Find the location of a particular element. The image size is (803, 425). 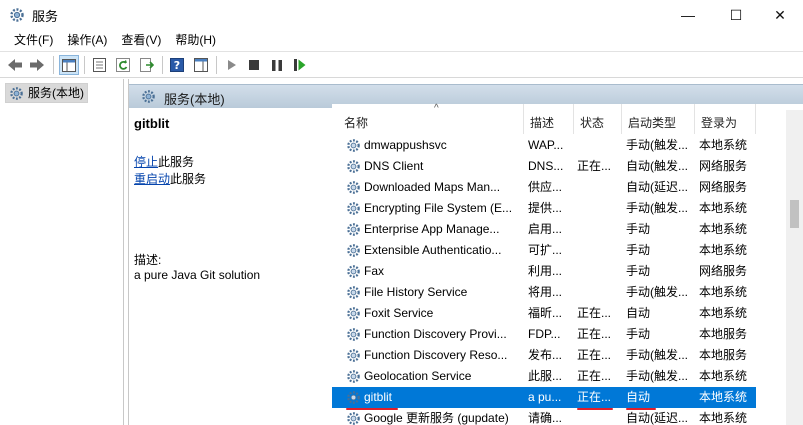

annotation-underline-status is located at coordinates (595, 409).